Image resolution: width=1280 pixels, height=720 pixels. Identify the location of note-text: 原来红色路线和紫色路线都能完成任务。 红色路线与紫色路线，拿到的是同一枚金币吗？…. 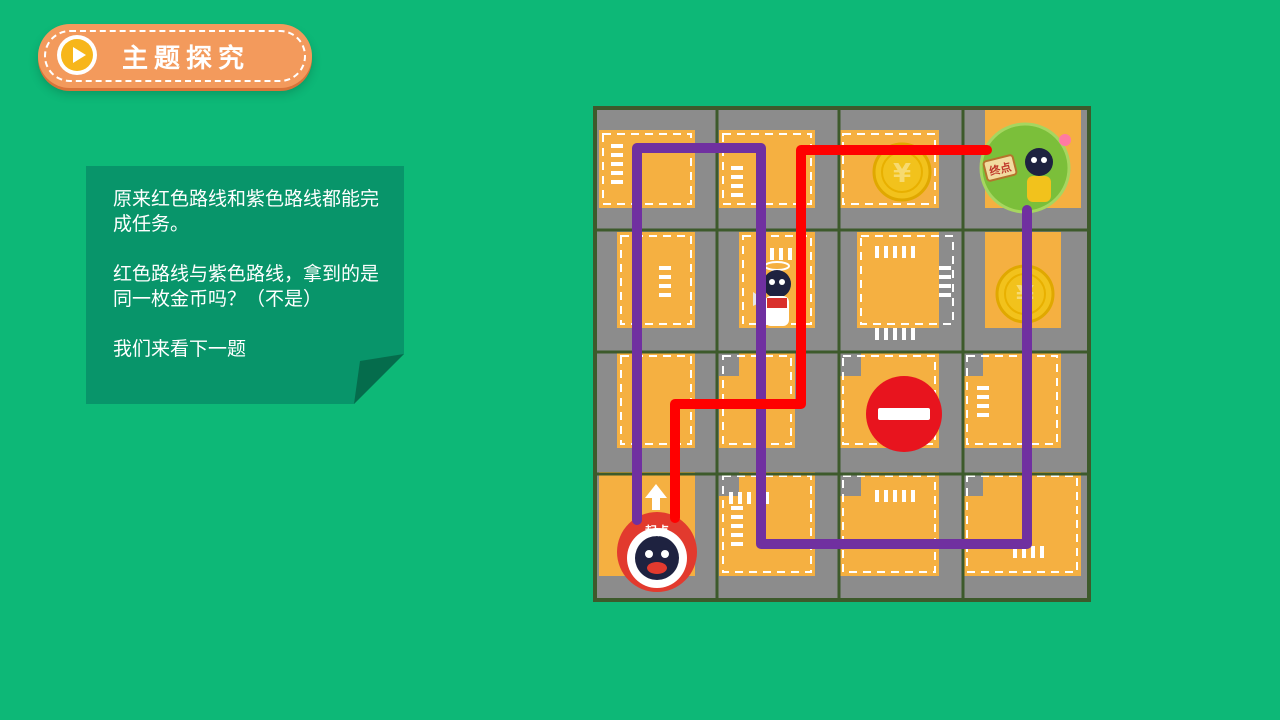
(250, 274).